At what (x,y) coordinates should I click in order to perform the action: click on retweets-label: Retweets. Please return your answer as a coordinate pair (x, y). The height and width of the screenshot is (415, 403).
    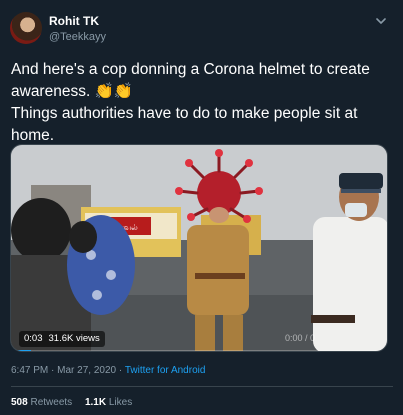
    Looking at the image, I should click on (51, 402).